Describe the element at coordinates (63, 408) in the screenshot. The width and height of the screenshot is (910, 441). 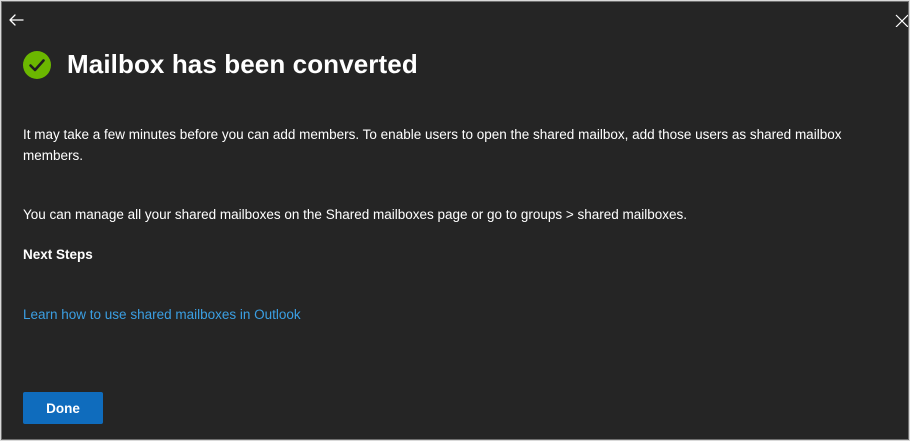
I see `done-button: Done` at that location.